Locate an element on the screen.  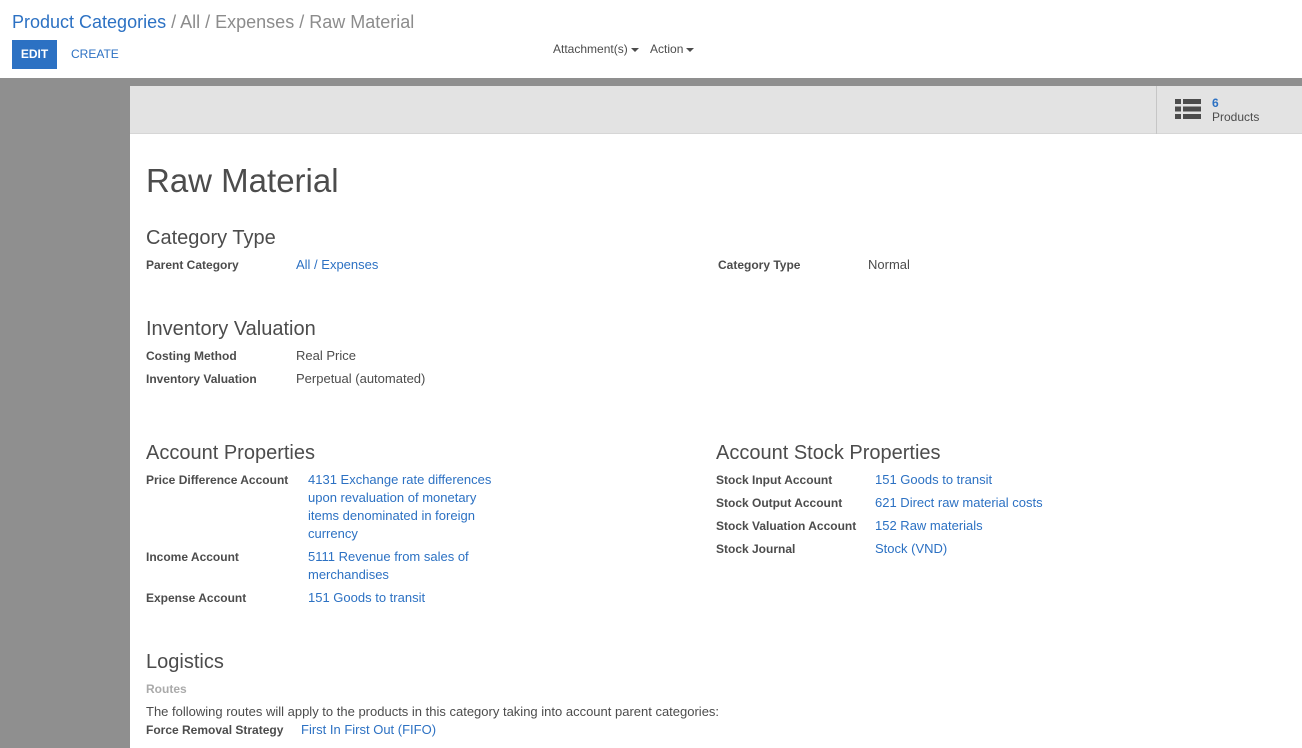
create-button: CREATE is located at coordinates (95, 54).